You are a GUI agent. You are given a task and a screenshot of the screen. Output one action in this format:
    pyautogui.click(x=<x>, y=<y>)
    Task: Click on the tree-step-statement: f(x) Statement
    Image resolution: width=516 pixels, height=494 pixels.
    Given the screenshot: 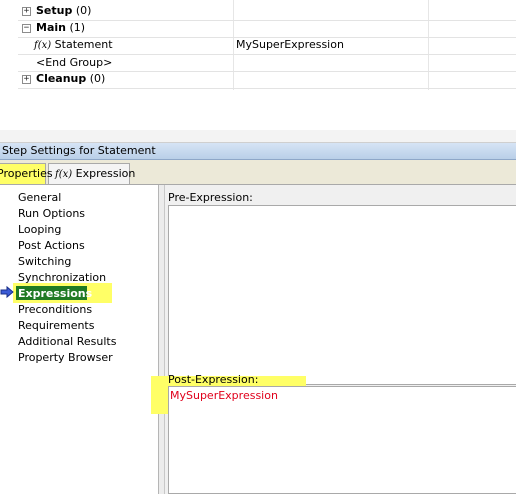 What is the action you would take?
    pyautogui.click(x=73, y=45)
    